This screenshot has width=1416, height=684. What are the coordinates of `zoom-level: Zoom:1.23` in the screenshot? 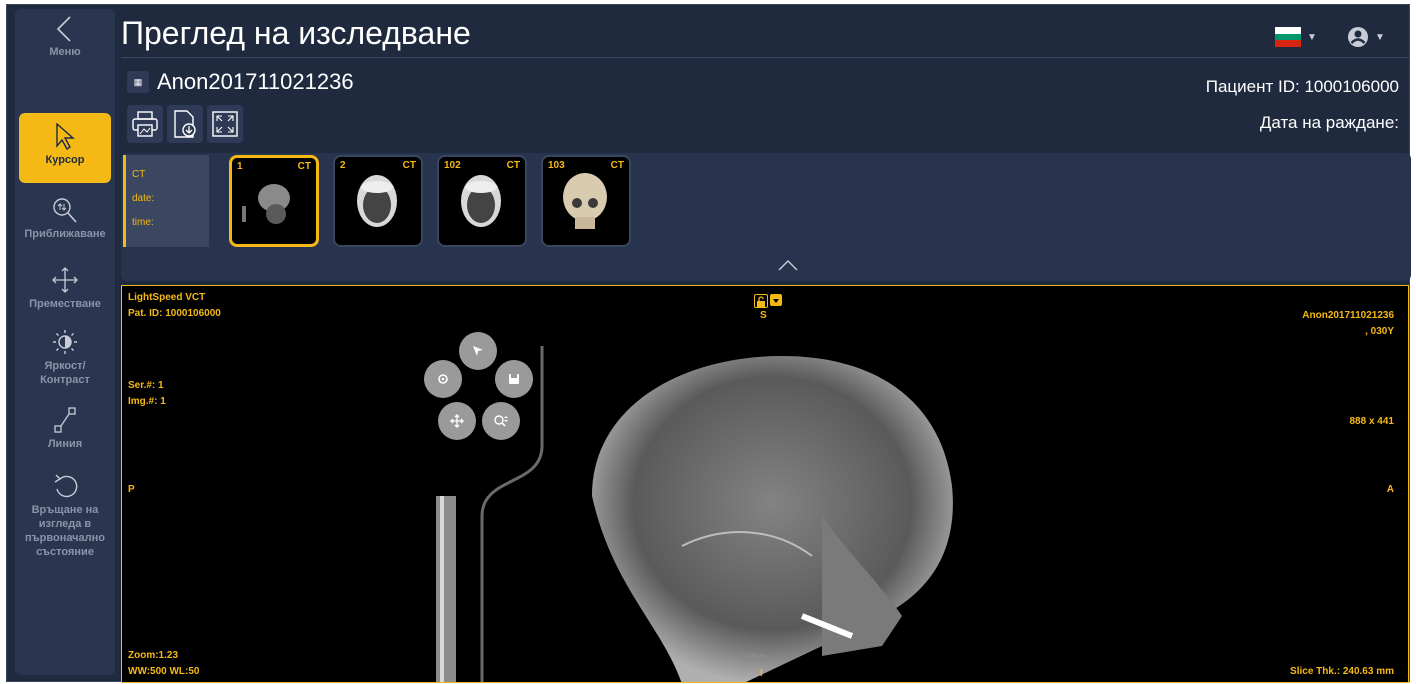 It's located at (153, 655).